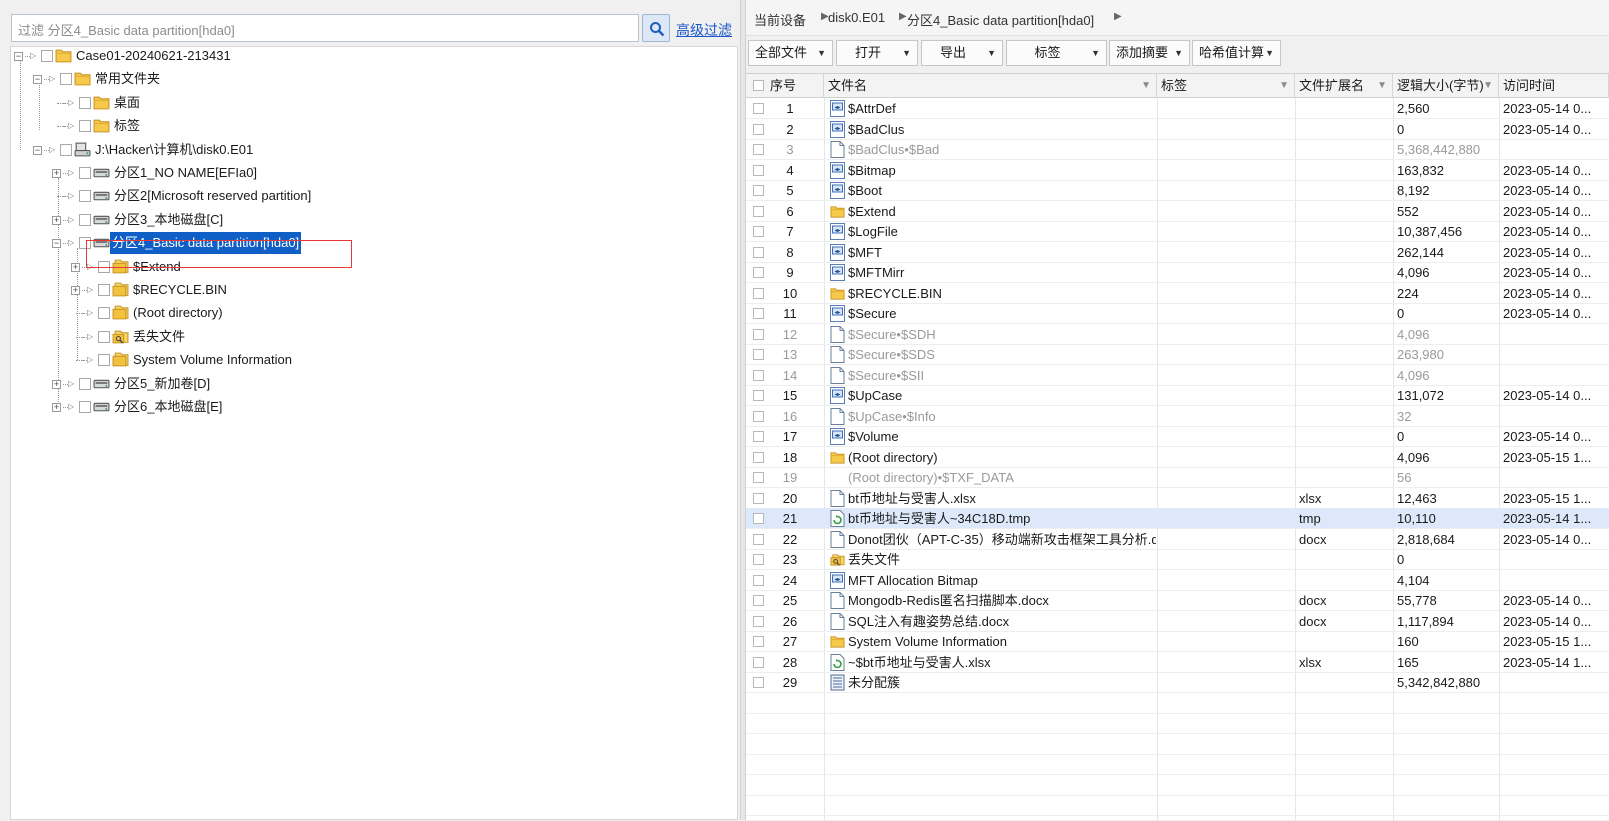  I want to click on toolbar-dropdown-5: 添加摘要 ▼, so click(1149, 53).